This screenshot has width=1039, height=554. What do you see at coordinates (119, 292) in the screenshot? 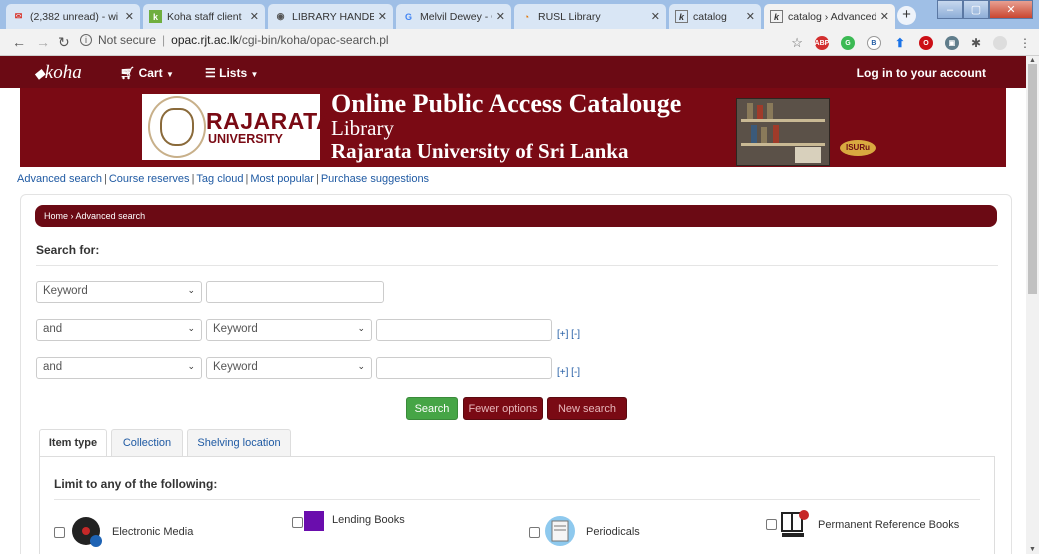
I see `search-index-select-1: Keyword ⌄` at bounding box center [119, 292].